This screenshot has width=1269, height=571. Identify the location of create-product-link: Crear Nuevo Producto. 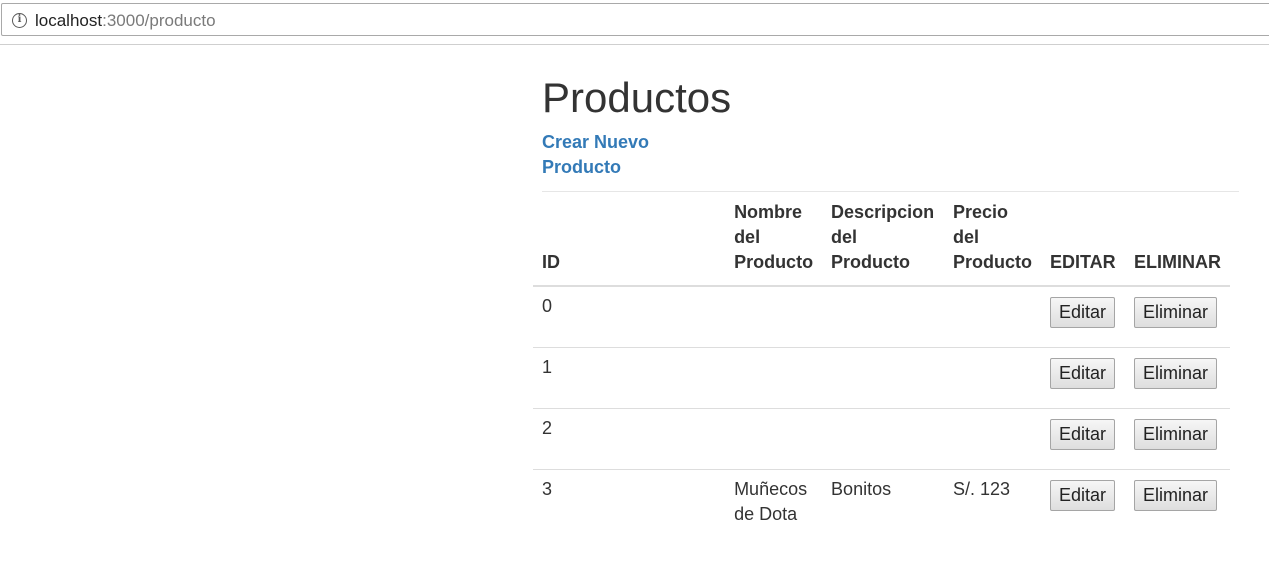
(607, 155).